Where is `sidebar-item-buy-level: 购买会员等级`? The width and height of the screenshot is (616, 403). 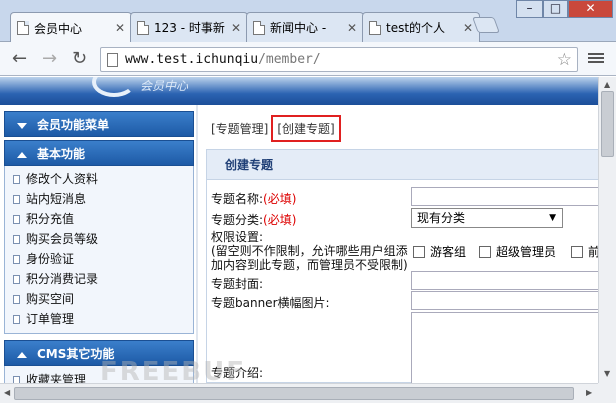 sidebar-item-buy-level: 购买会员等级 is located at coordinates (99, 239).